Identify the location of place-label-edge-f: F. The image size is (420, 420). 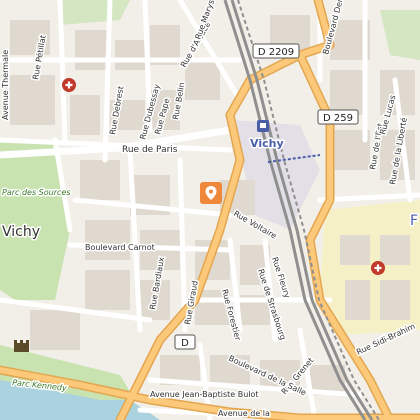
(414, 221).